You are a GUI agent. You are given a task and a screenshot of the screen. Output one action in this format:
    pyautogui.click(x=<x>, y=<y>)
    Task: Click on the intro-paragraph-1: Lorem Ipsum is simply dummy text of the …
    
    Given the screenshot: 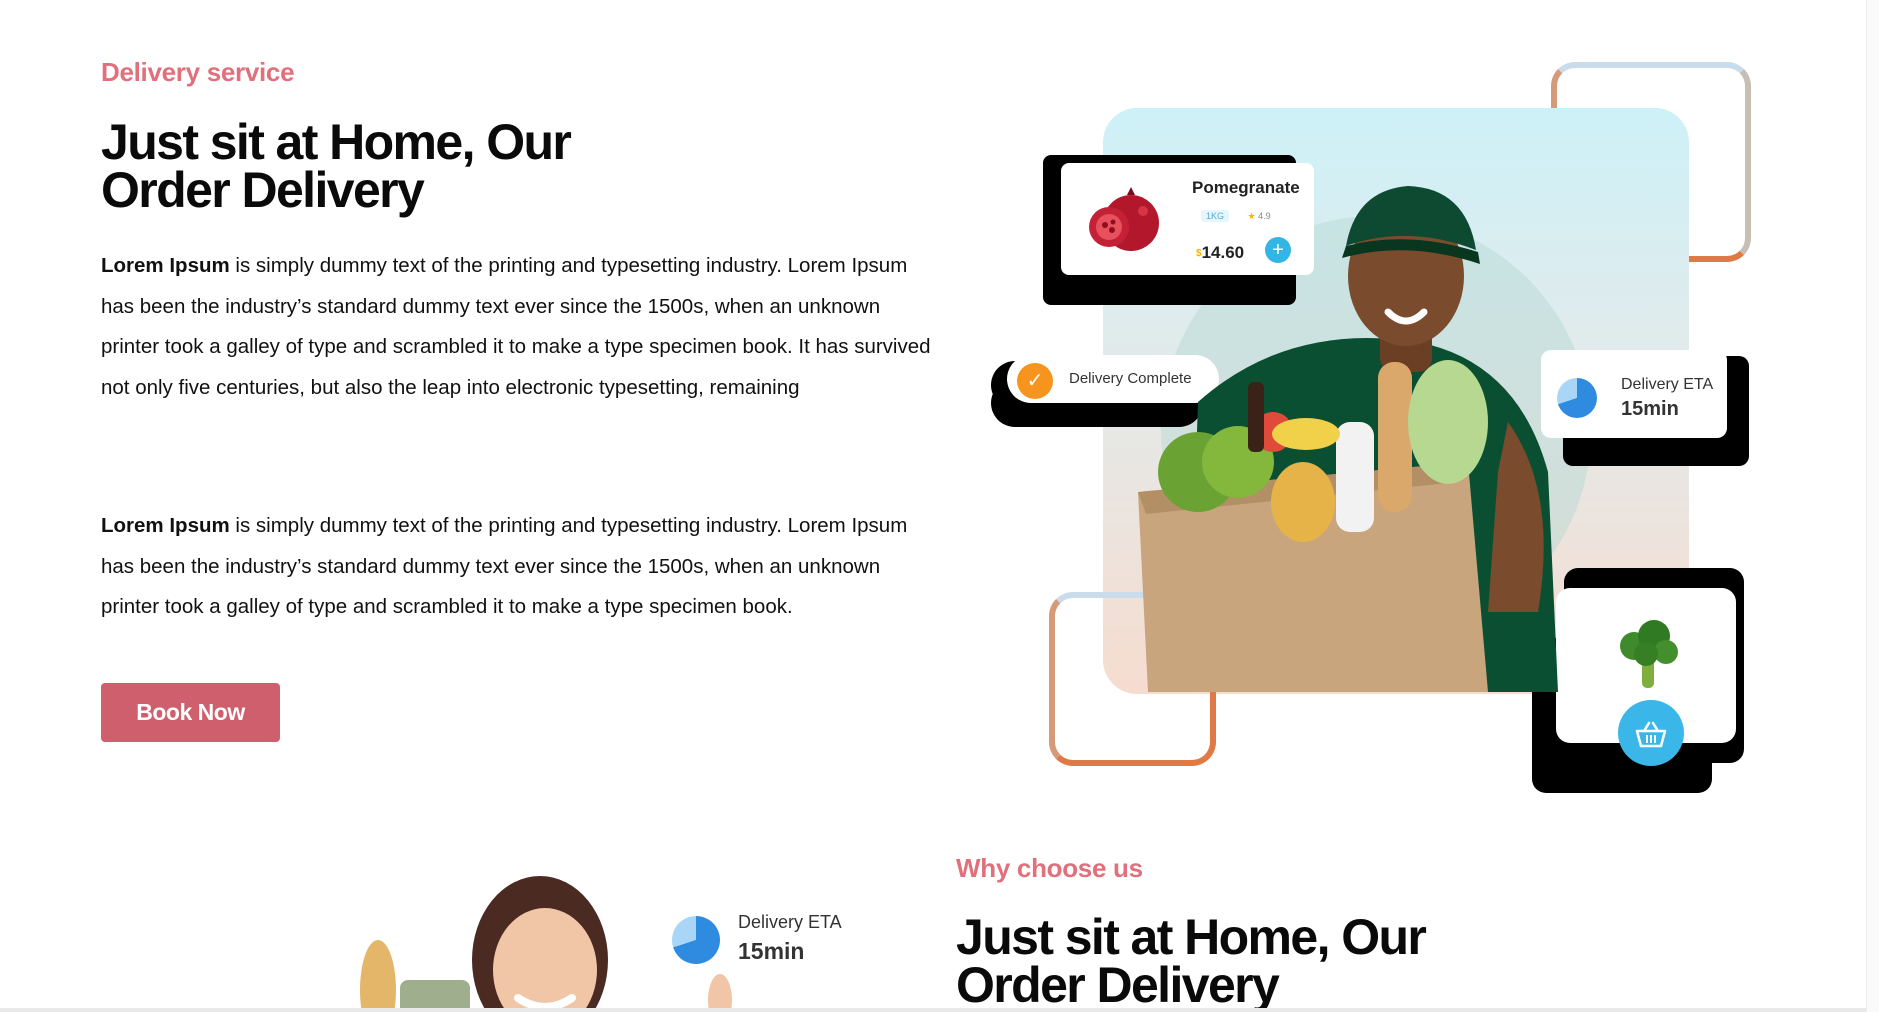 What is the action you would take?
    pyautogui.click(x=516, y=327)
    